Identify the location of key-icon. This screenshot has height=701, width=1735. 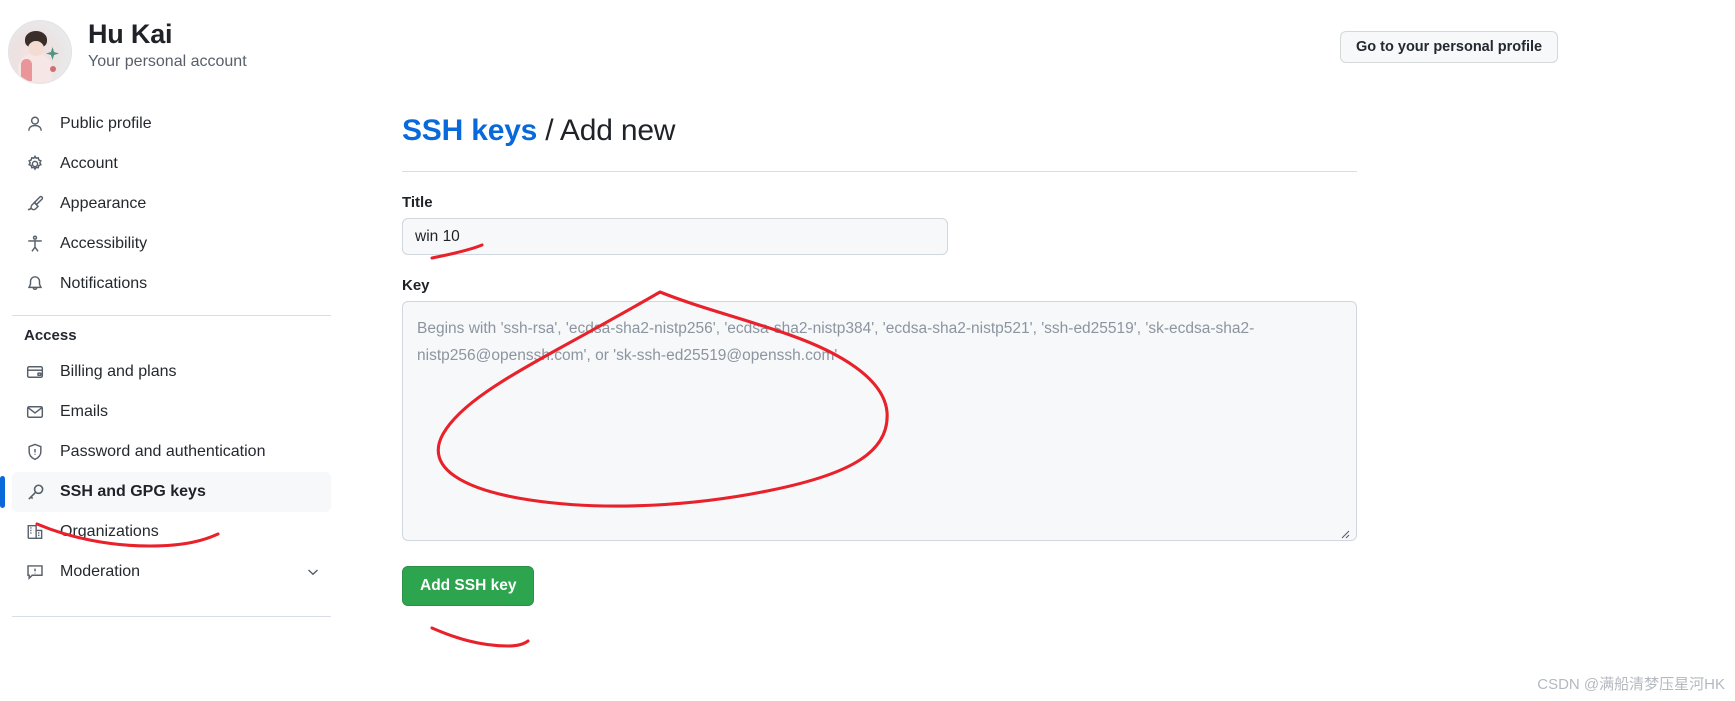
(35, 492).